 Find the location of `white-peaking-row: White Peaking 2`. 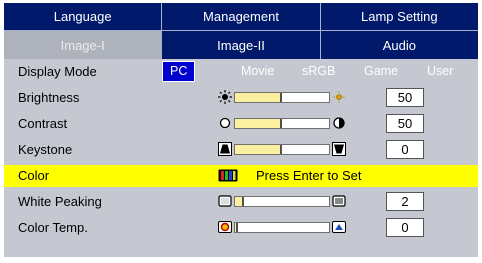

white-peaking-row: White Peaking 2 is located at coordinates (241, 202).